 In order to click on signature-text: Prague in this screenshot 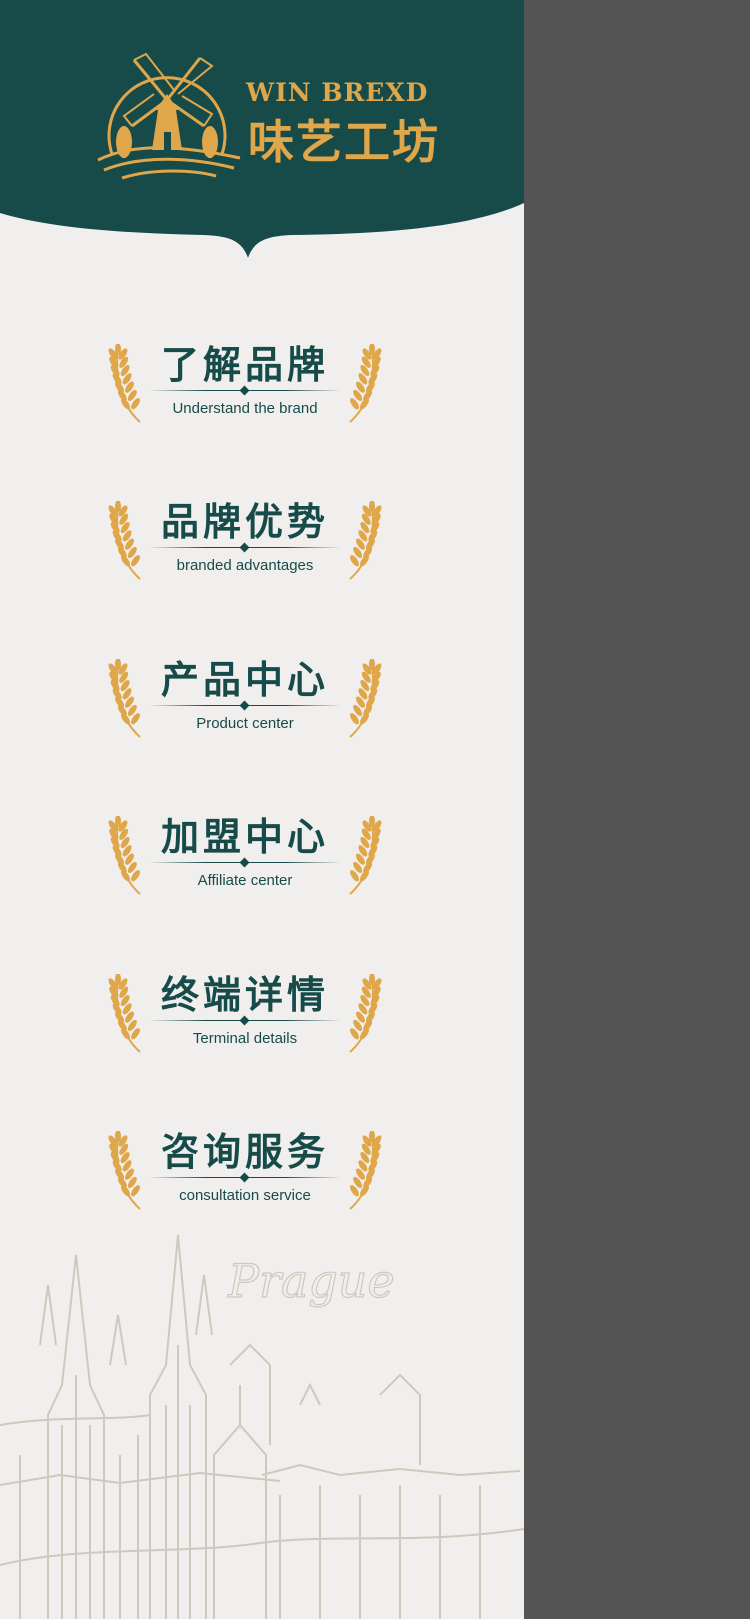, I will do `click(311, 1281)`.